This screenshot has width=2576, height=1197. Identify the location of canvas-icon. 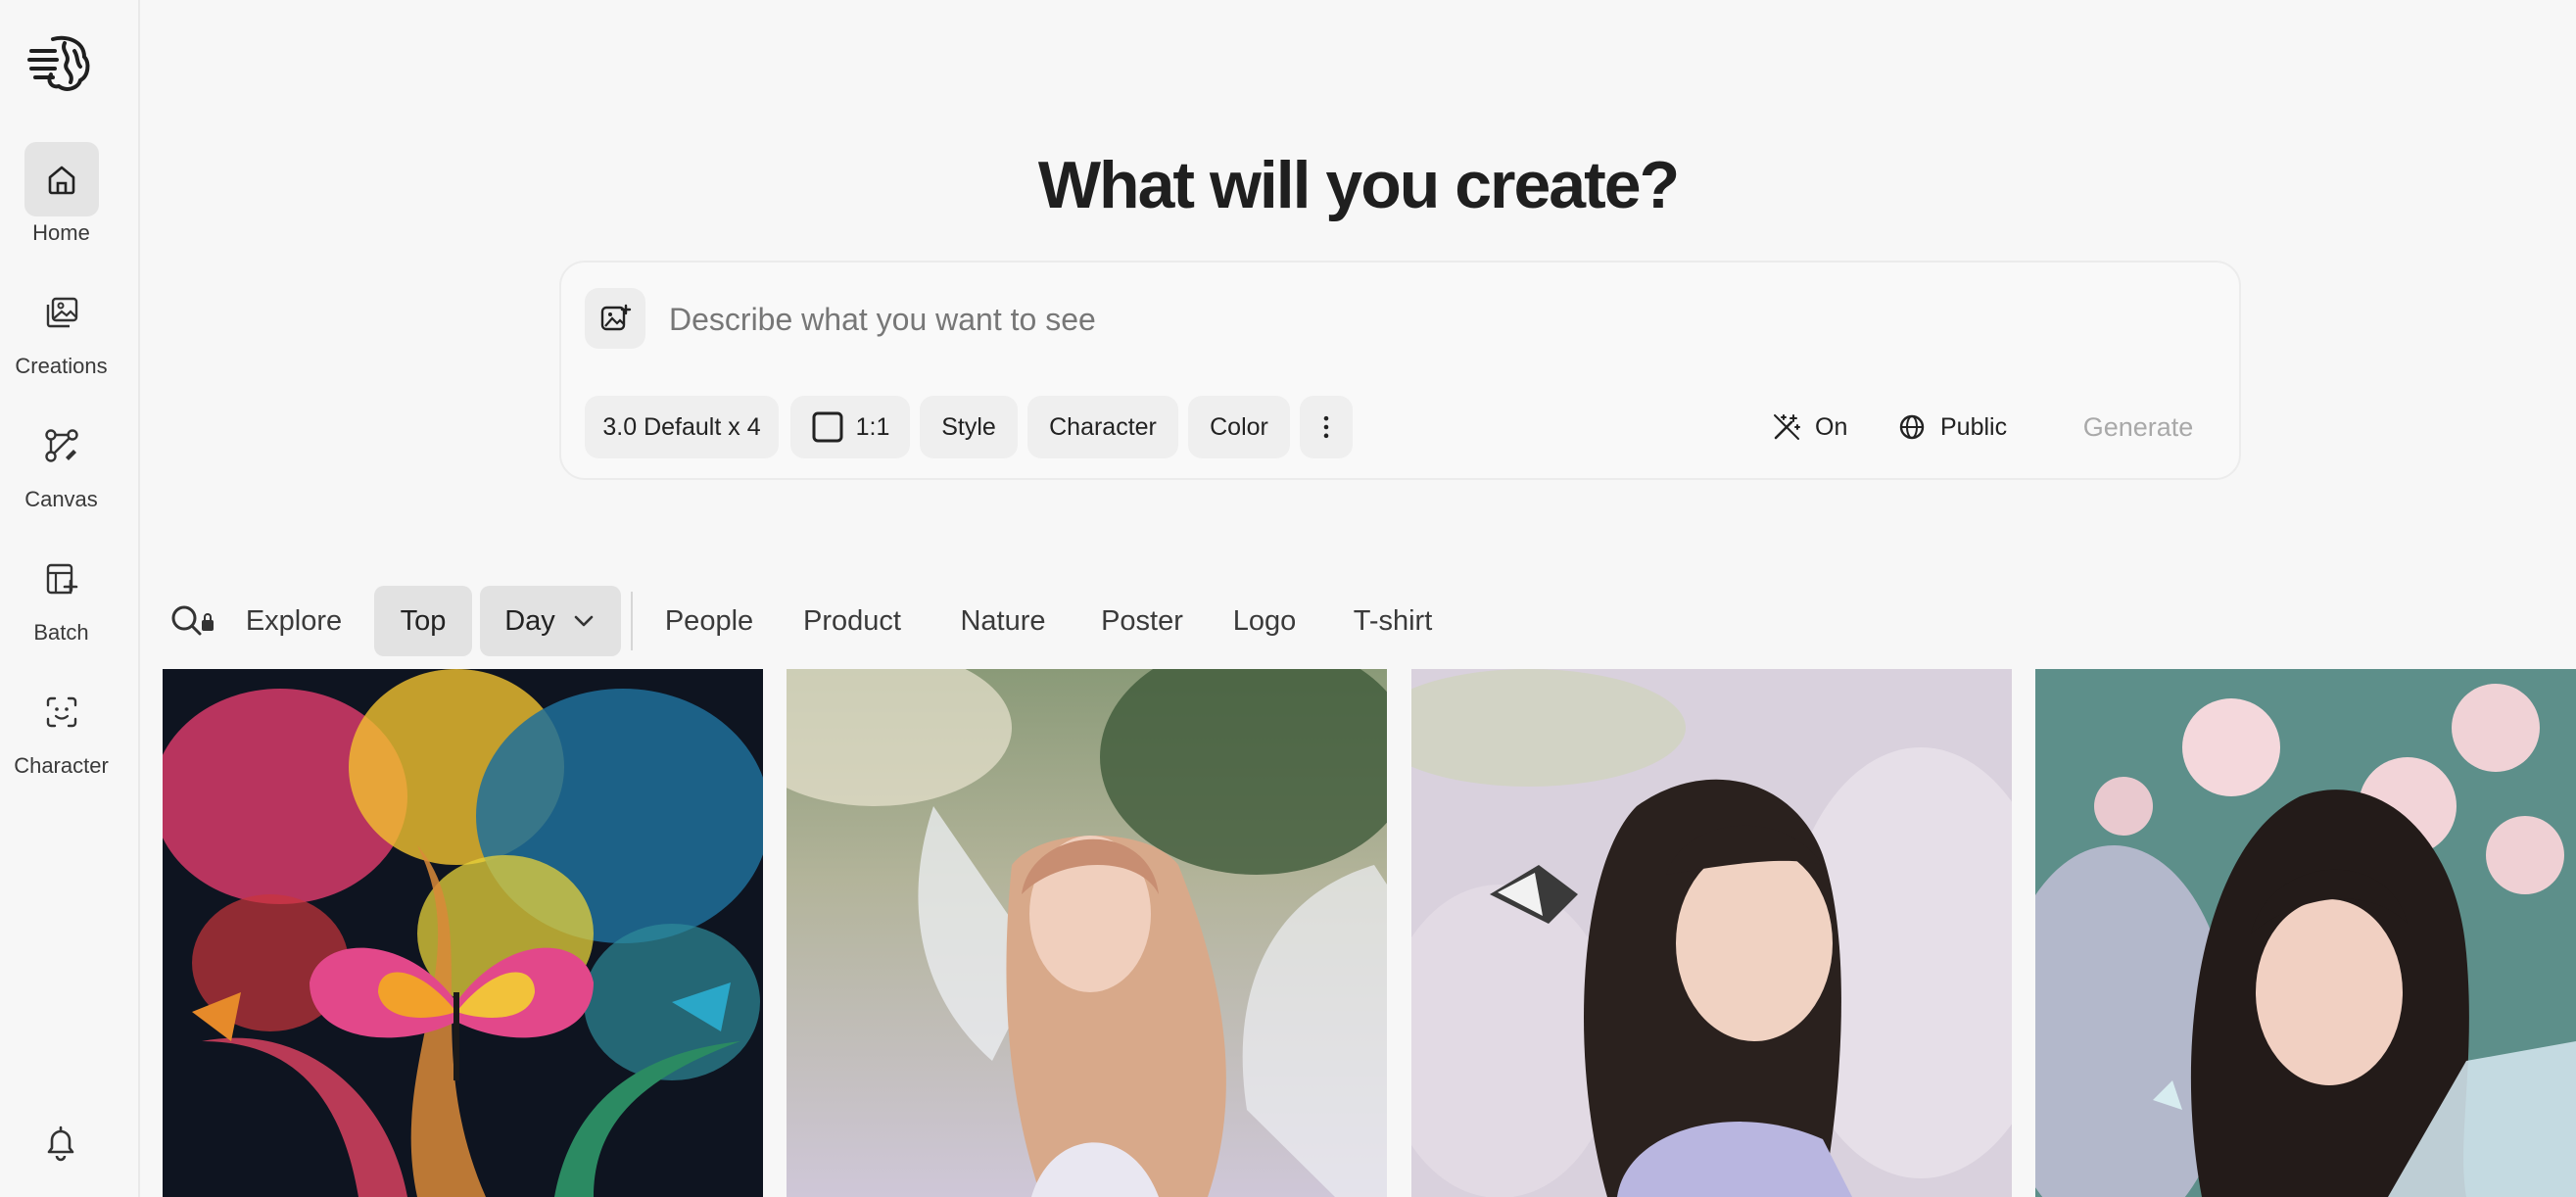
(61, 445).